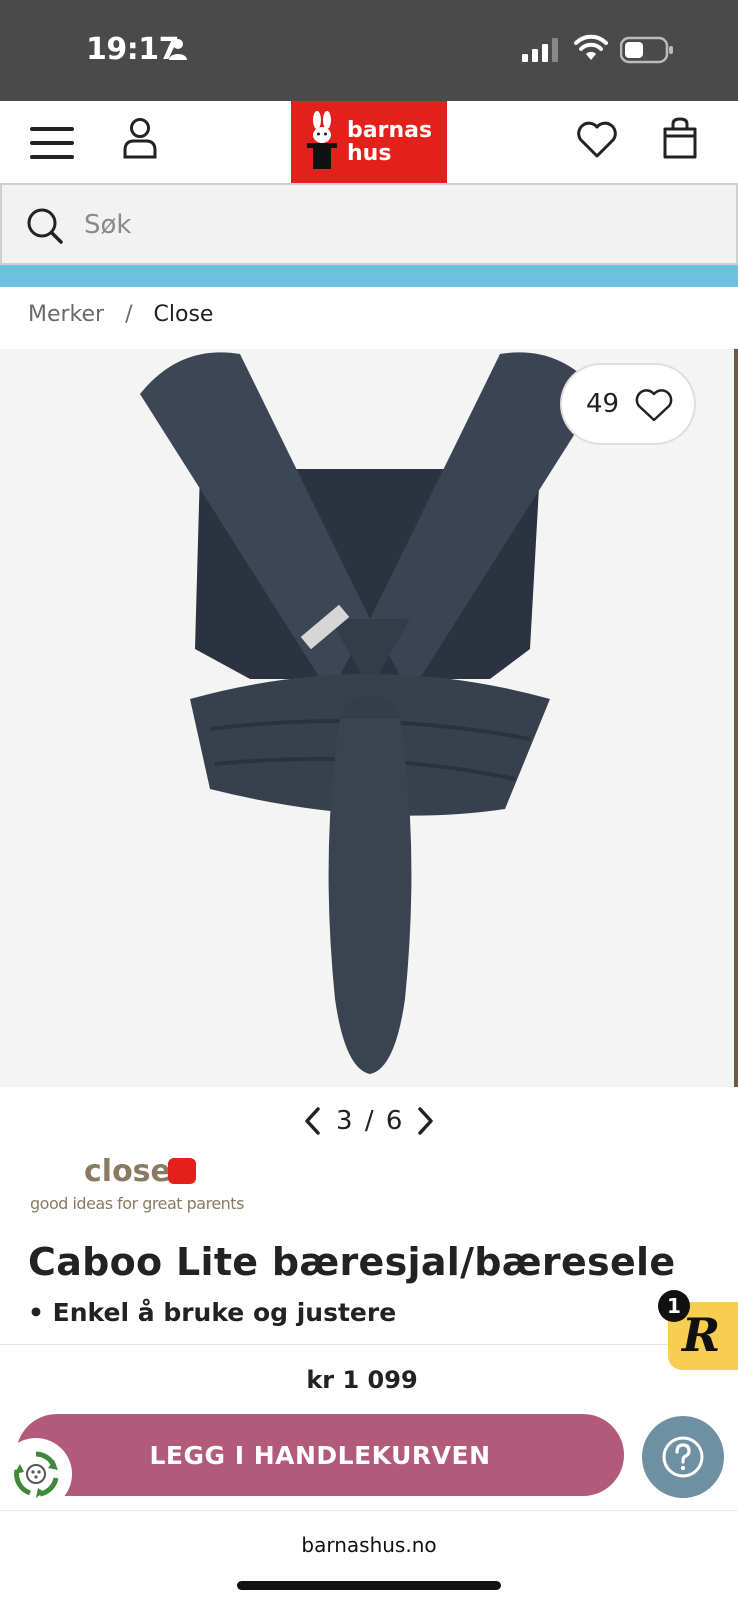 The image size is (738, 1600). I want to click on product-price: kr 1 099, so click(362, 1380).